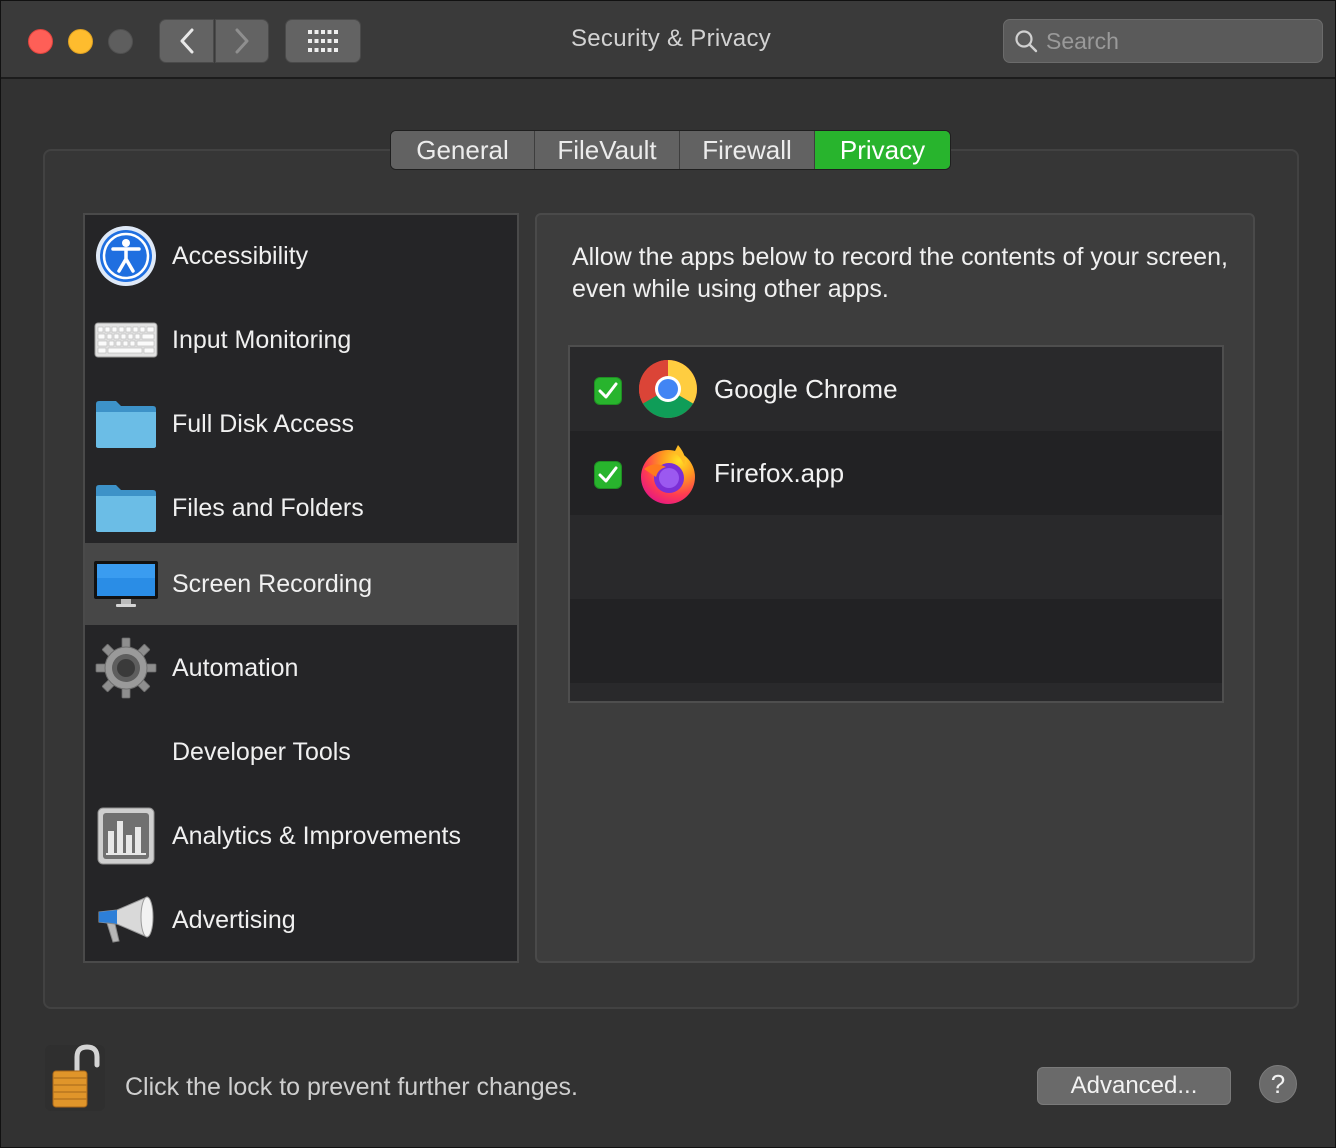 Image resolution: width=1336 pixels, height=1148 pixels. What do you see at coordinates (463, 150) in the screenshot?
I see `tab-general: General` at bounding box center [463, 150].